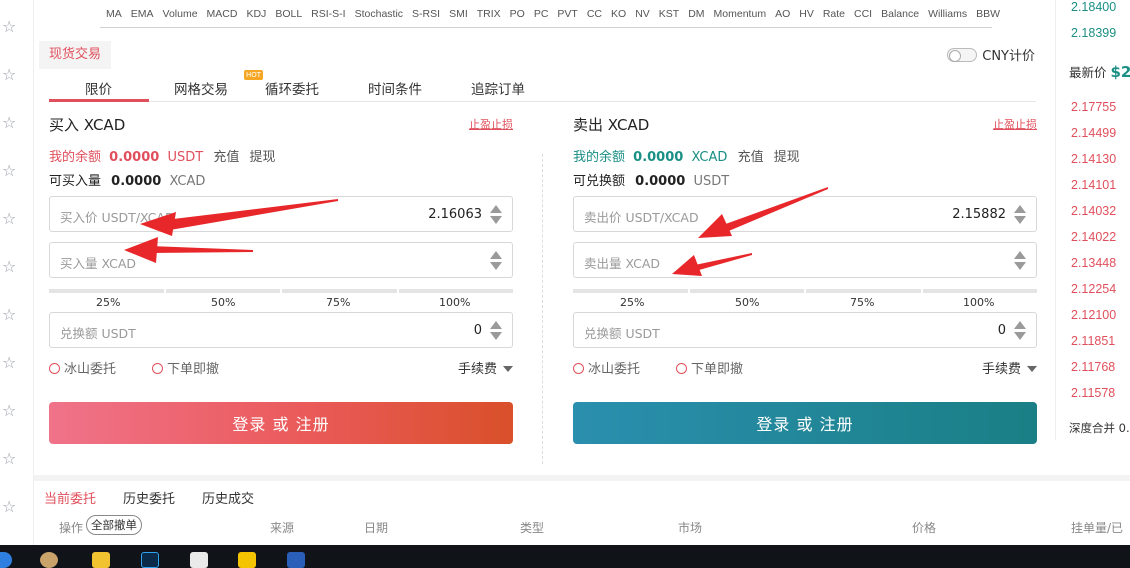 The height and width of the screenshot is (568, 1130). Describe the element at coordinates (567, 14) in the screenshot. I see `indicator-pvt: PVT` at that location.